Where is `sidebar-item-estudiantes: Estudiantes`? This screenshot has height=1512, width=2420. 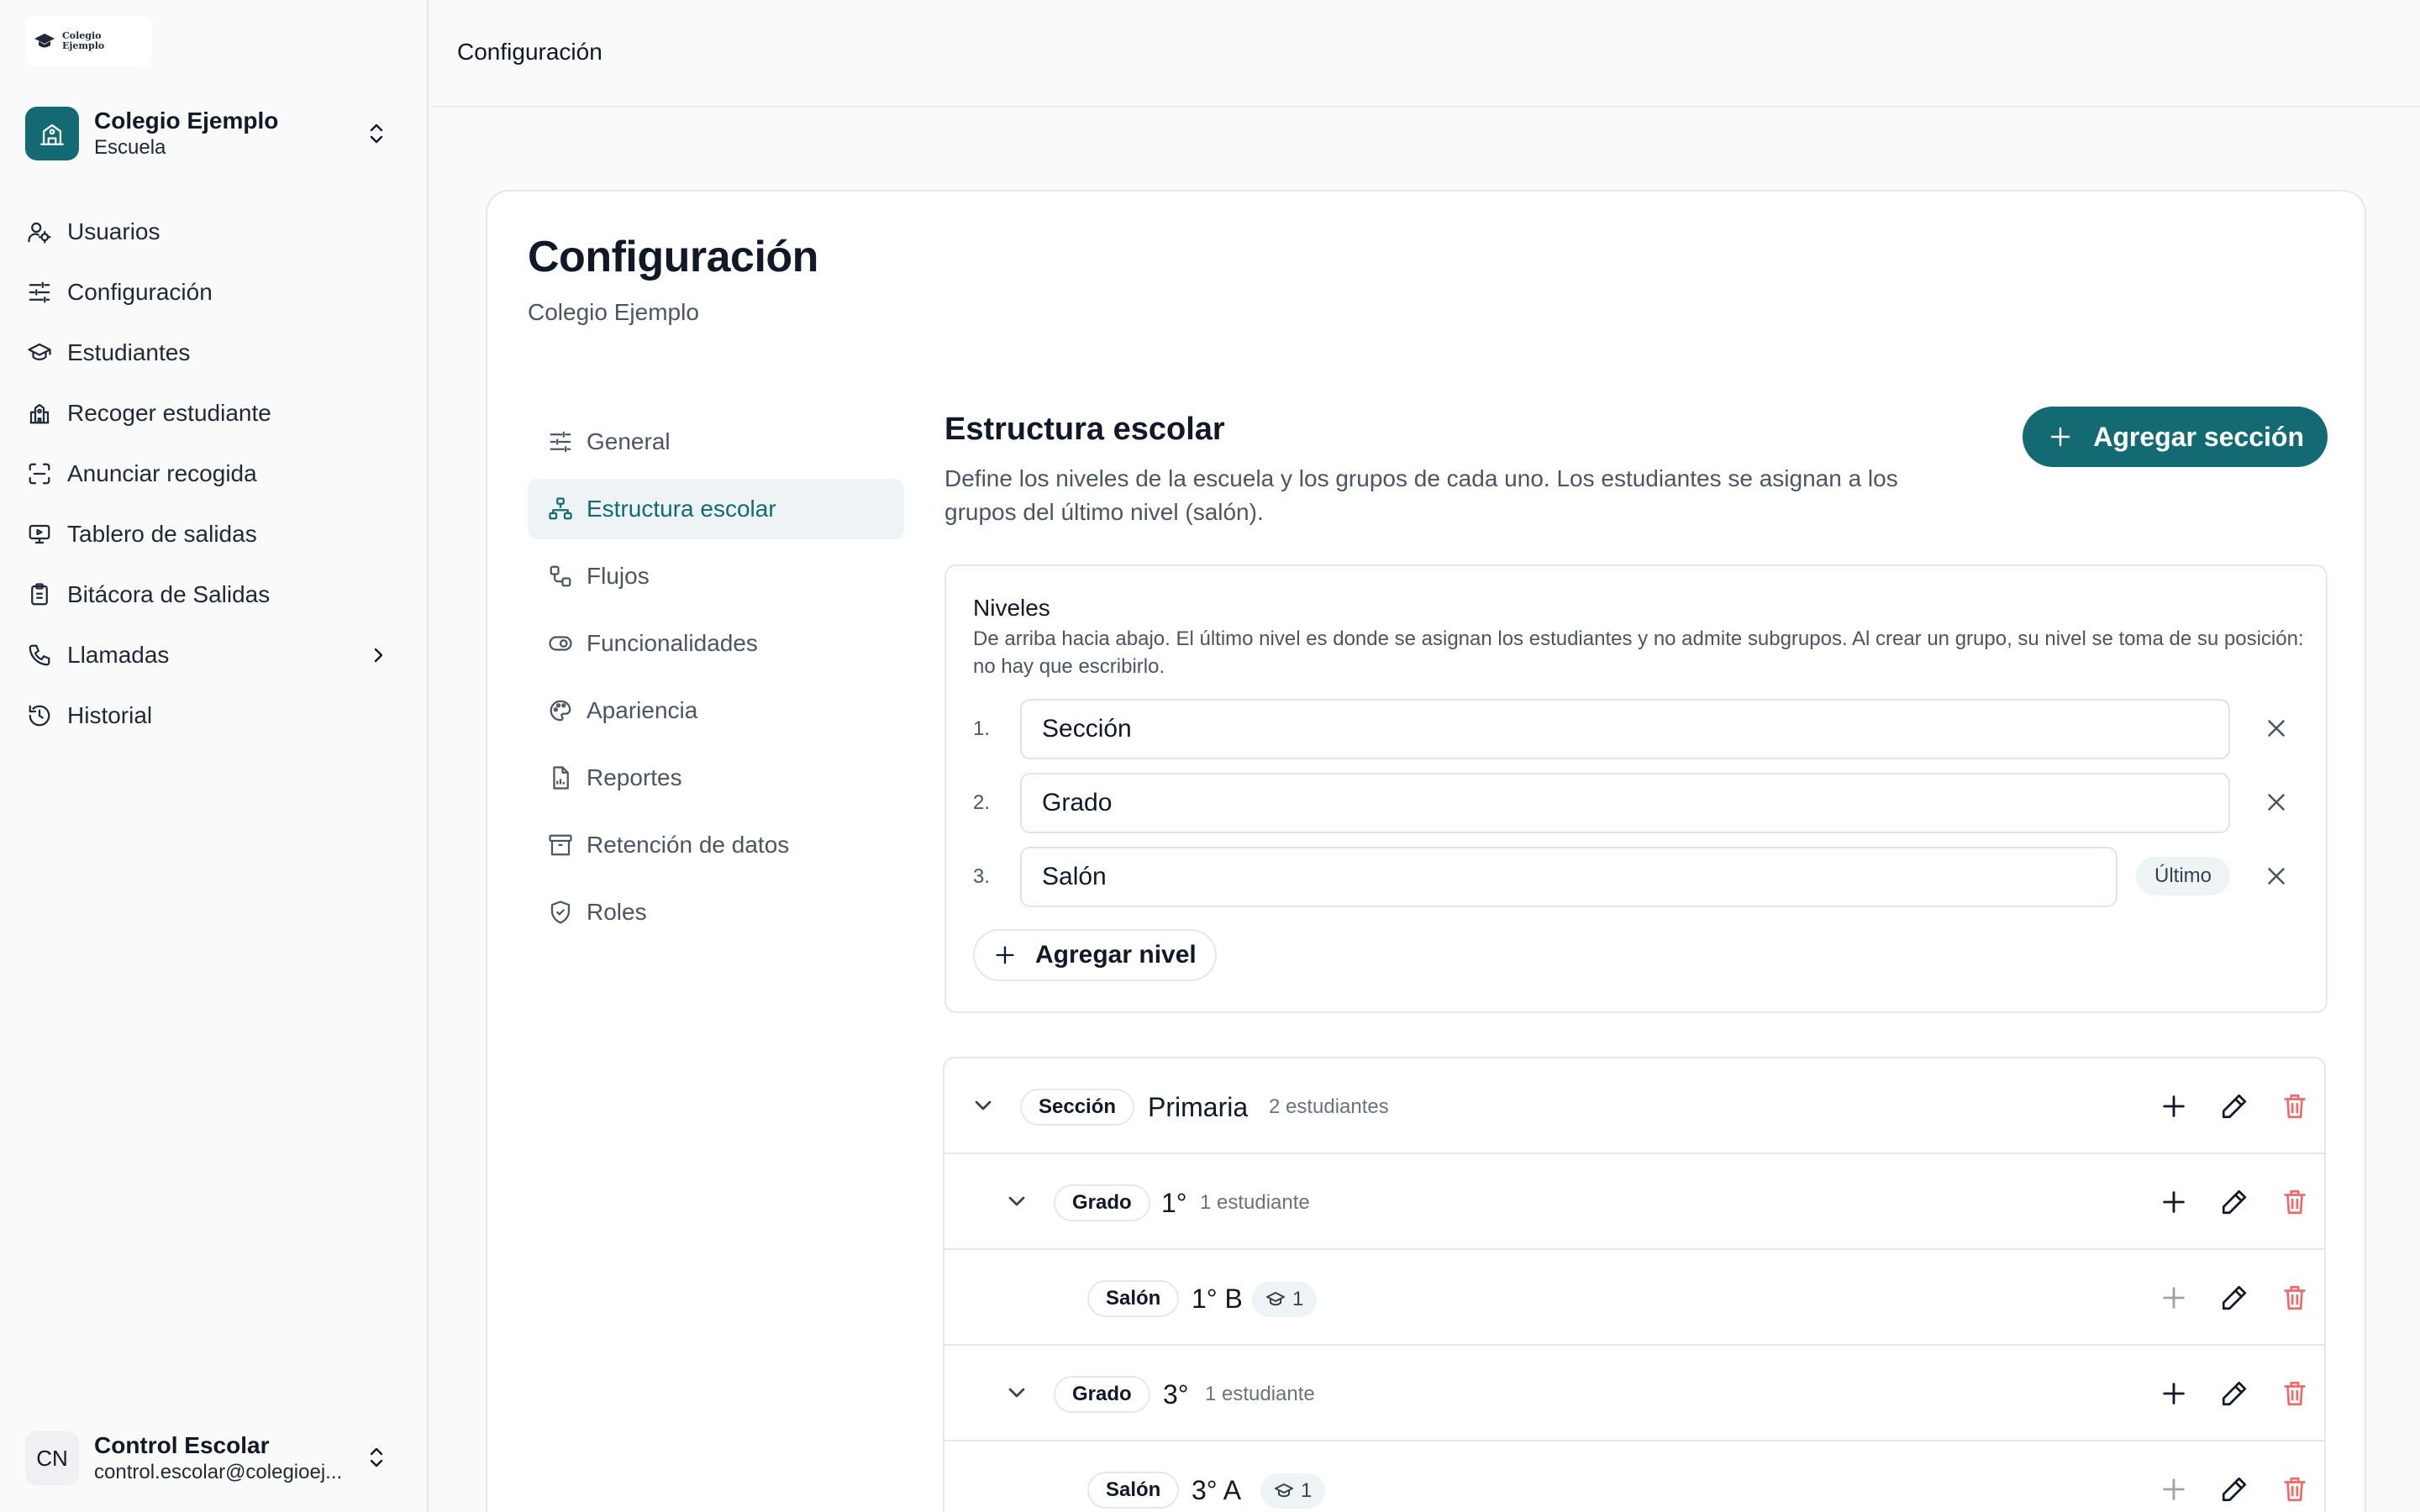
sidebar-item-estudiantes: Estudiantes is located at coordinates (214, 353).